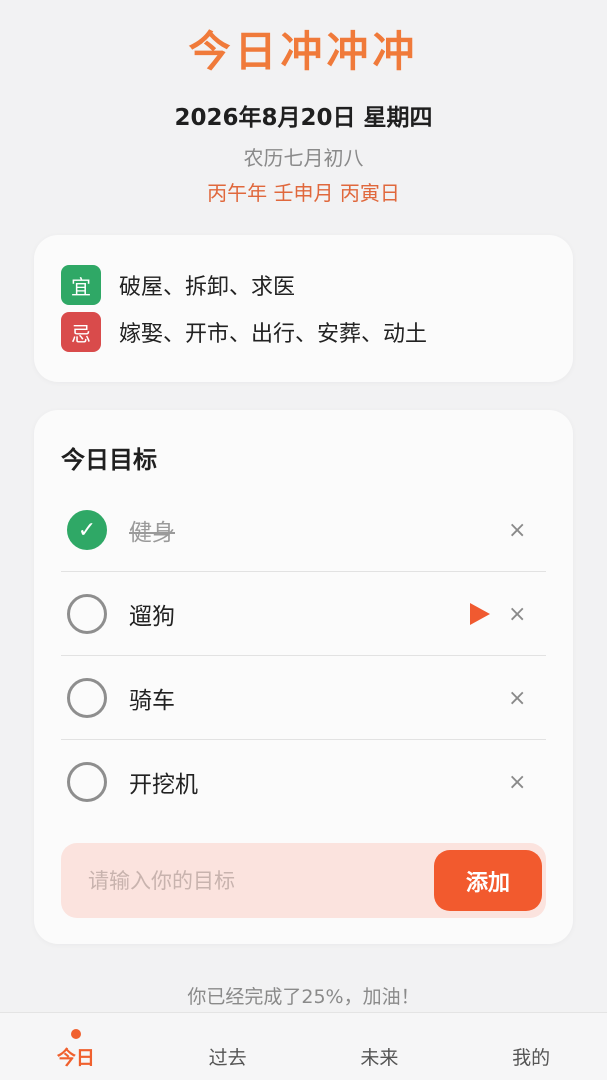 The width and height of the screenshot is (607, 1080). Describe the element at coordinates (380, 1046) in the screenshot. I see `tab-future: 未来` at that location.